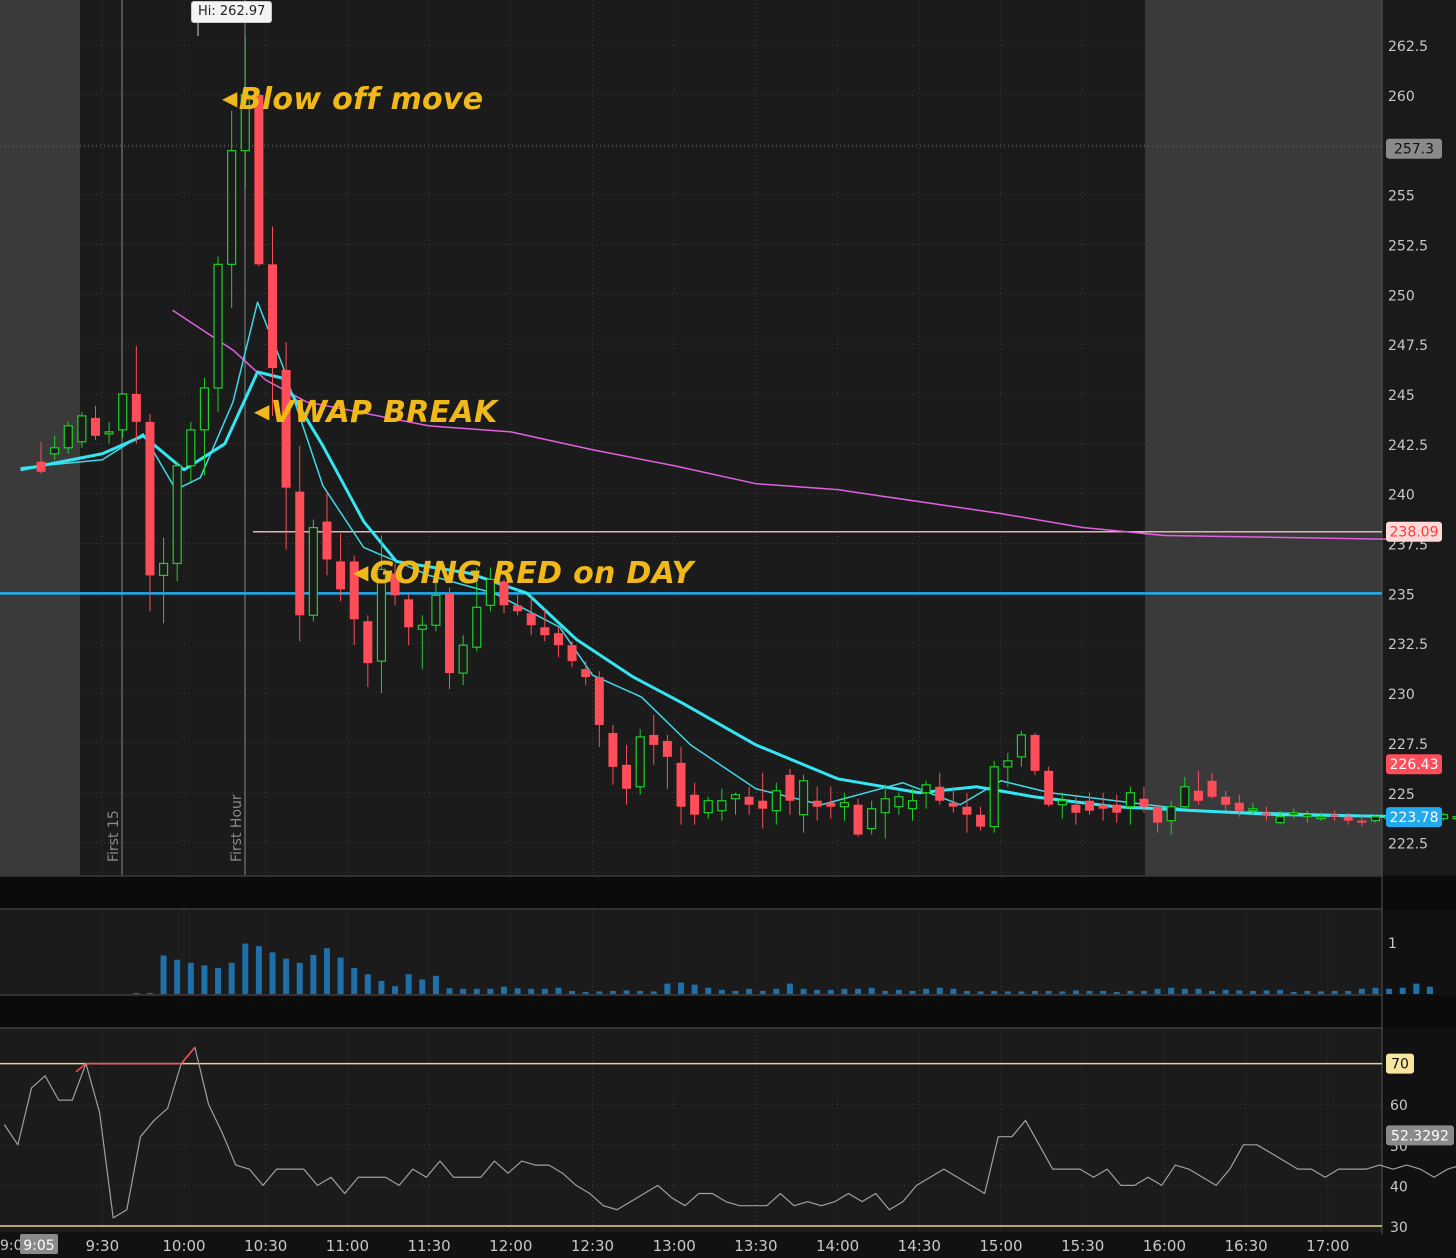  What do you see at coordinates (837, 1245) in the screenshot?
I see `time-tick-label: 14:00` at bounding box center [837, 1245].